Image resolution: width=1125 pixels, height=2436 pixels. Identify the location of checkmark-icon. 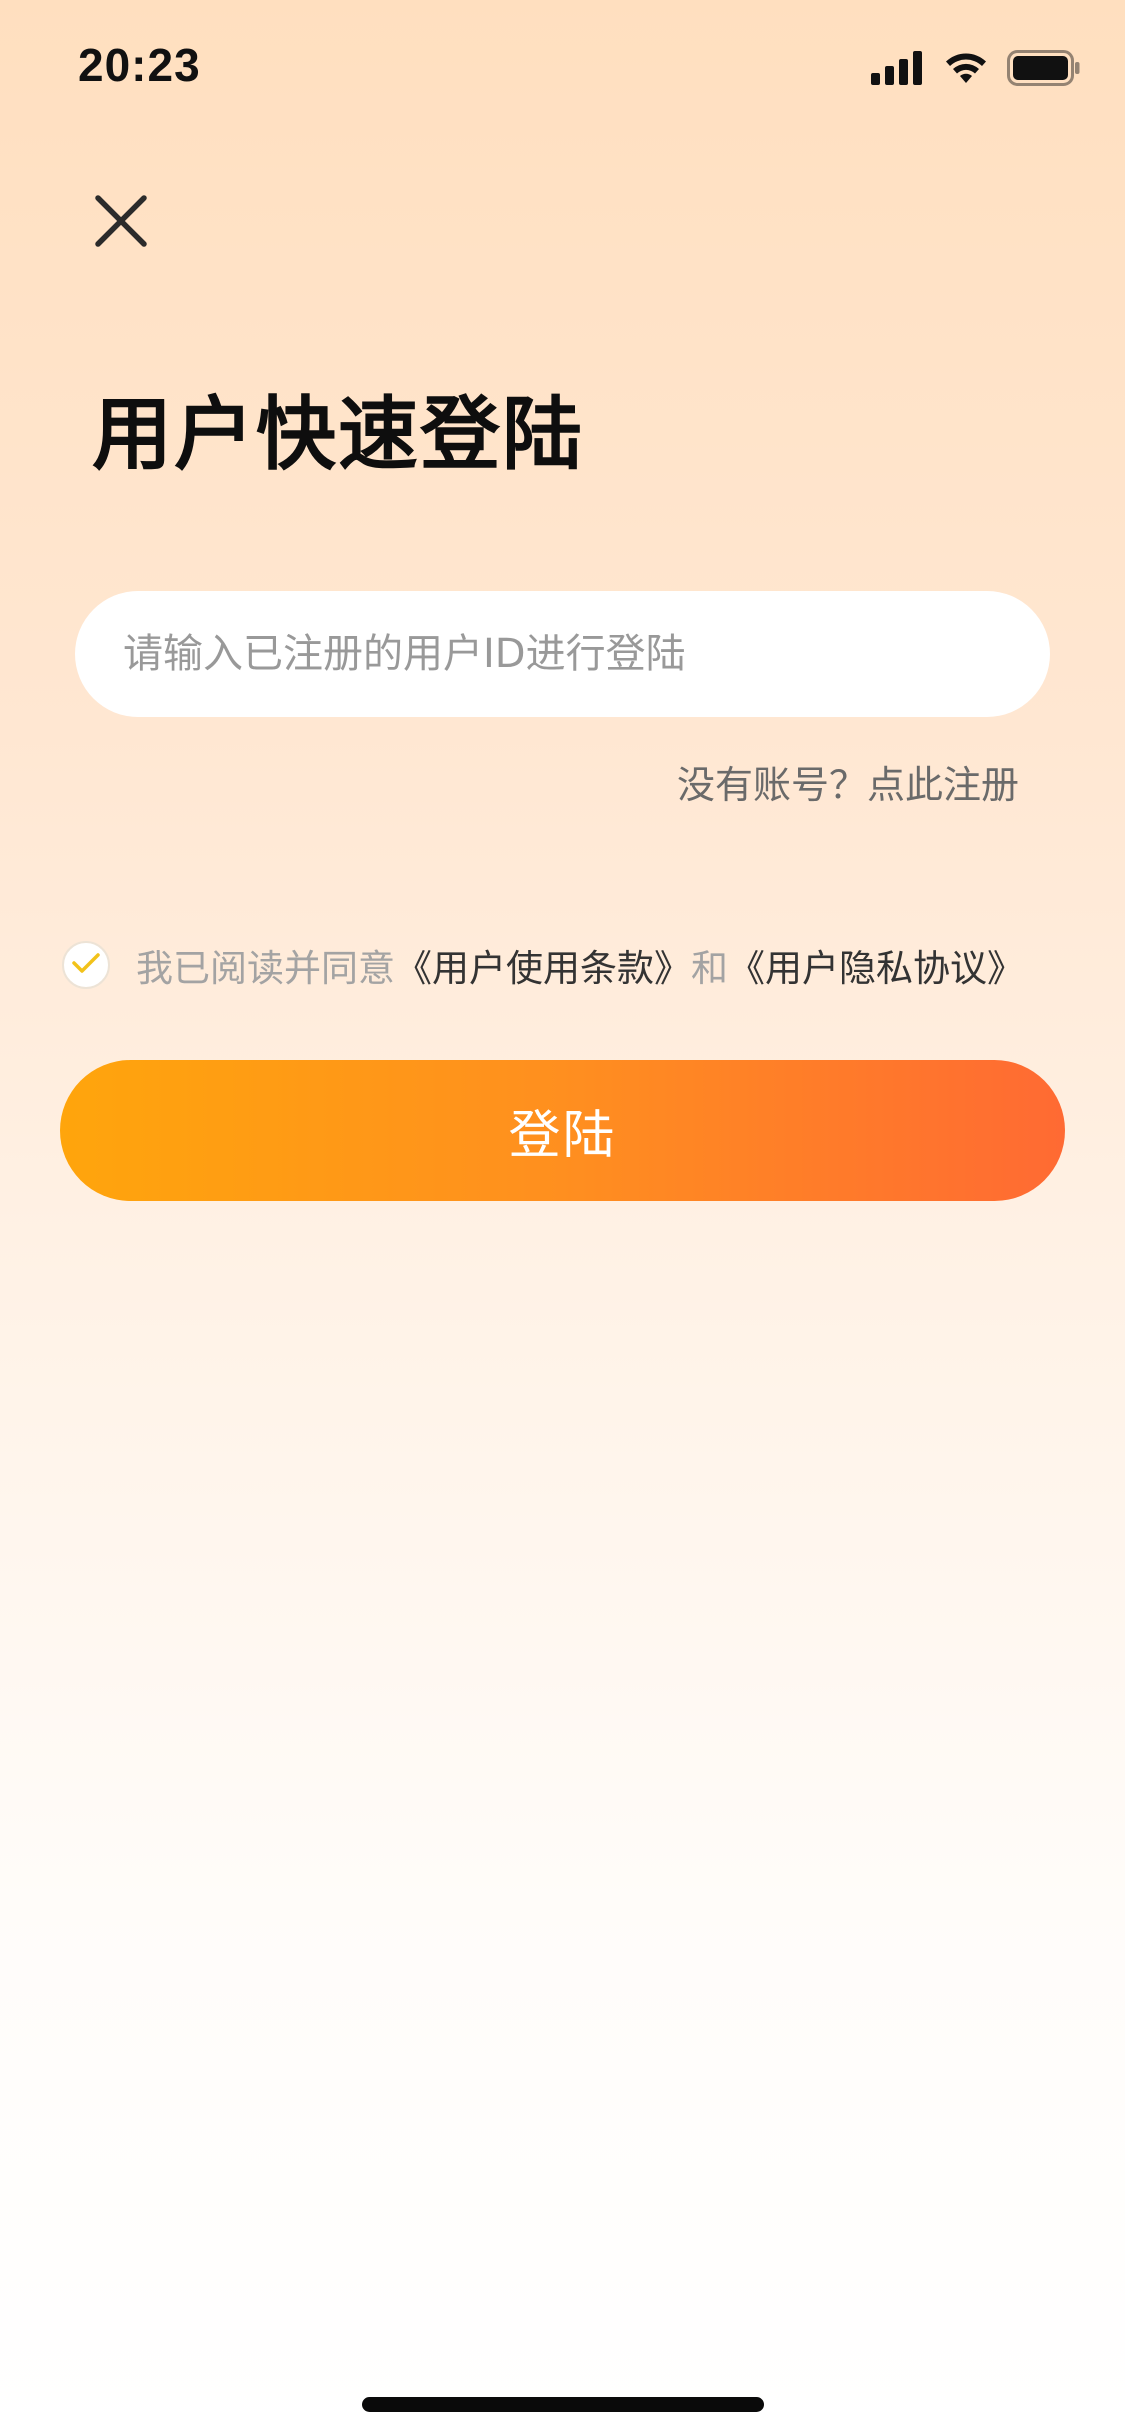
(86, 965).